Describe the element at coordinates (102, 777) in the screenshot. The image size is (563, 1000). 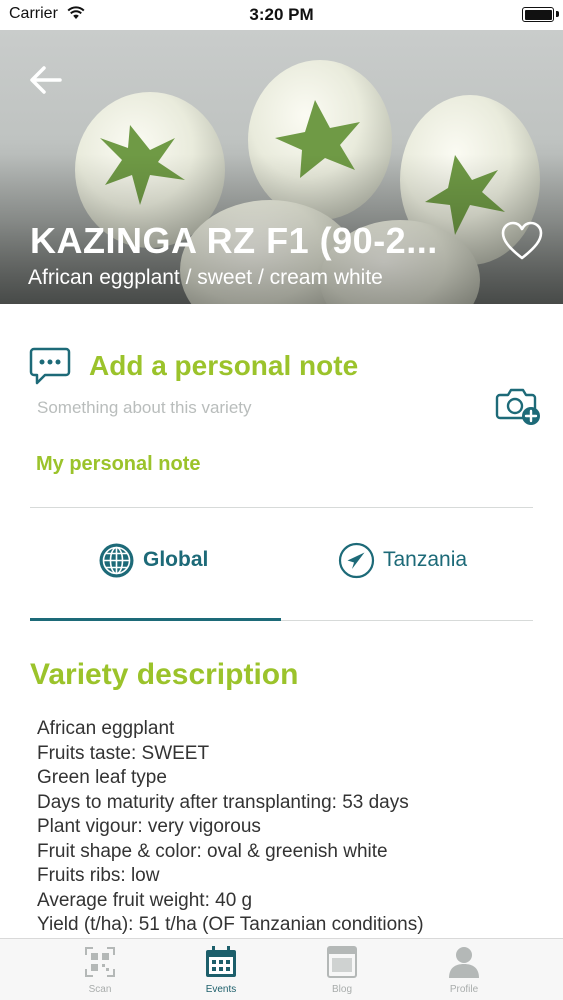
I see `description-item: Green leaf type` at that location.